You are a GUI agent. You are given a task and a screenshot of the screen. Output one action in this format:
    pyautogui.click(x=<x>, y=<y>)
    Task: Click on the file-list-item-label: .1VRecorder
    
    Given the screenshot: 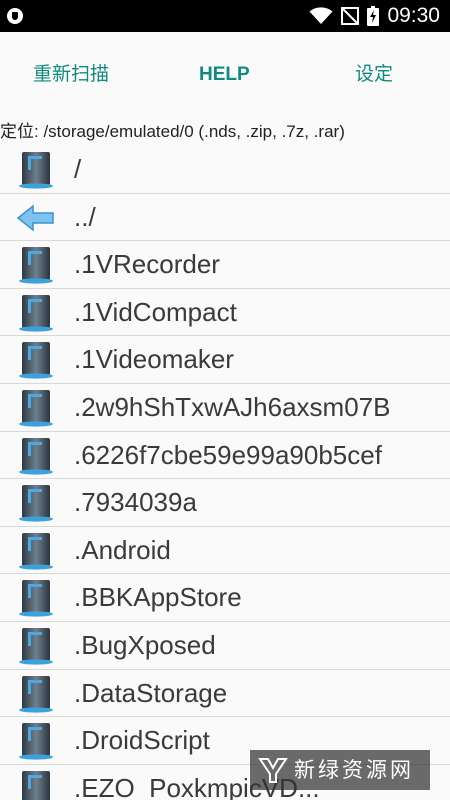 What is the action you would take?
    pyautogui.click(x=147, y=264)
    